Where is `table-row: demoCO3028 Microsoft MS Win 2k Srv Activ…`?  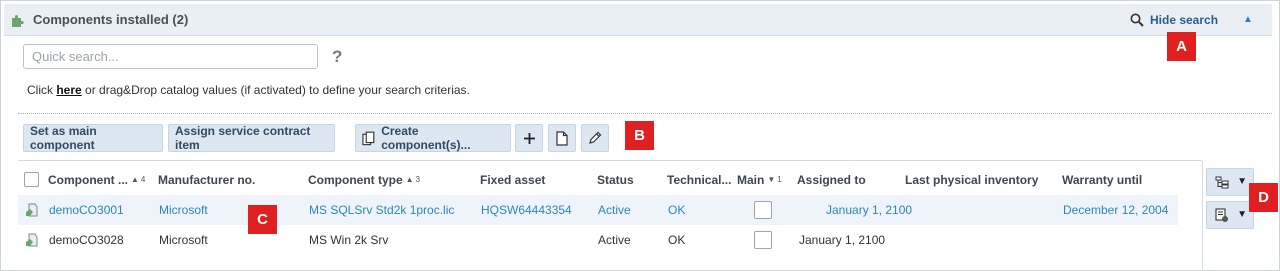 table-row: demoCO3028 Microsoft MS Win 2k Srv Activ… is located at coordinates (598, 240).